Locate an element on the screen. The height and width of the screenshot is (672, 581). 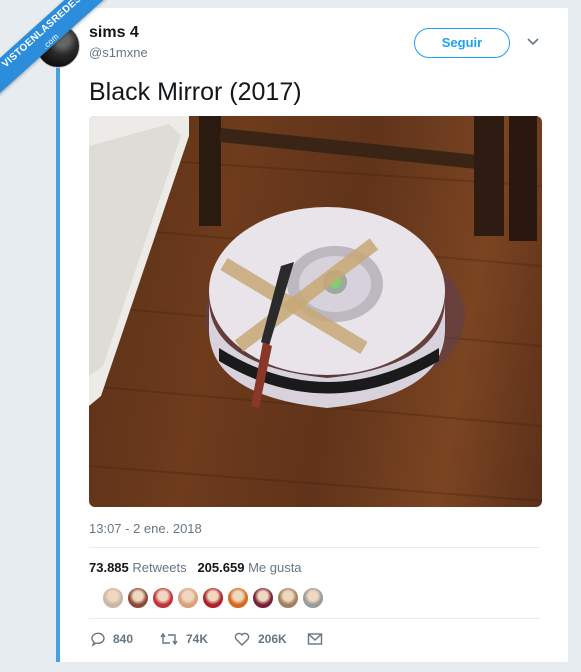
reply-button: 840 is located at coordinates (111, 639).